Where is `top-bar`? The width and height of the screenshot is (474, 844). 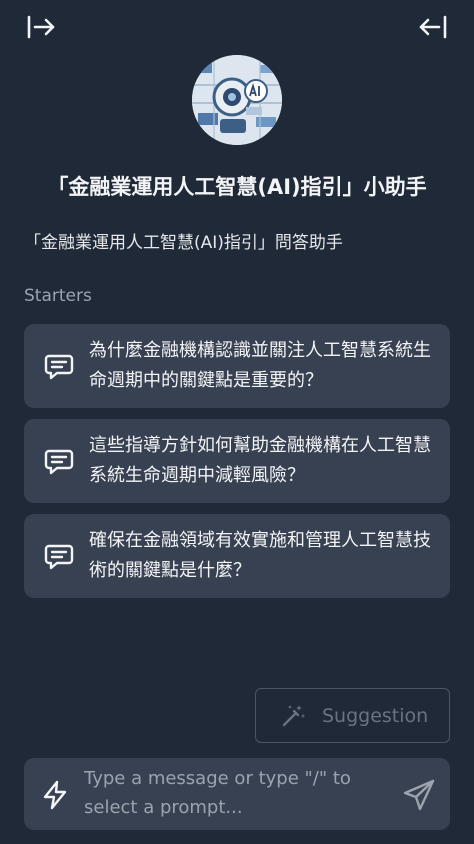 top-bar is located at coordinates (237, 28).